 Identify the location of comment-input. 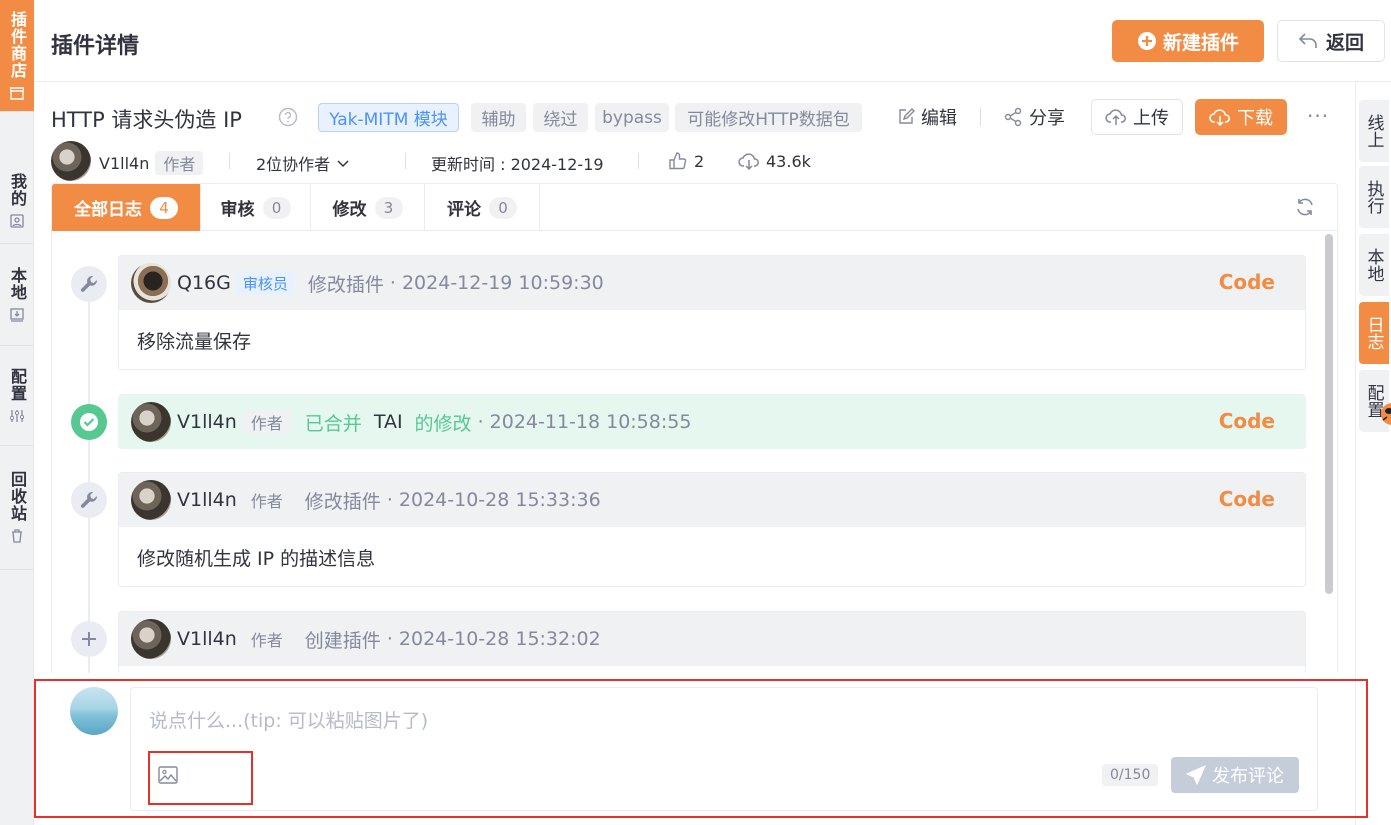
(599, 721).